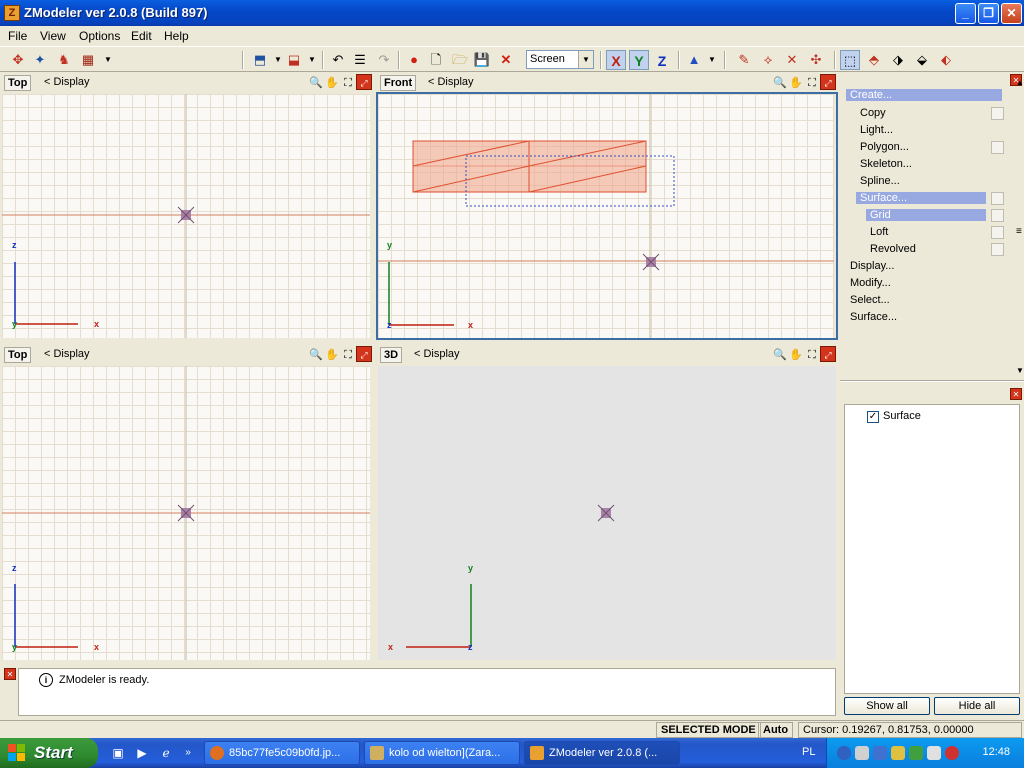  I want to click on tree-item-loft: Loft, so click(879, 232).